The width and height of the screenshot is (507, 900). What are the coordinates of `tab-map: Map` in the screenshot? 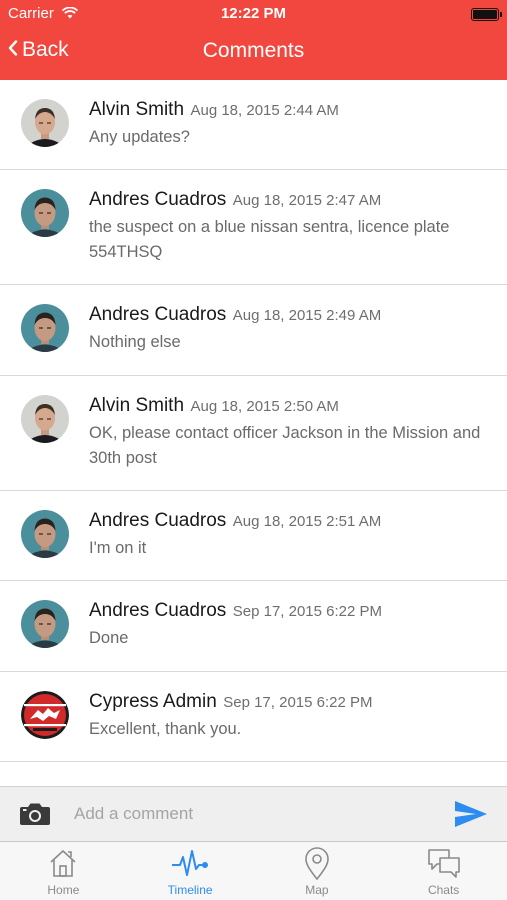 It's located at (317, 871).